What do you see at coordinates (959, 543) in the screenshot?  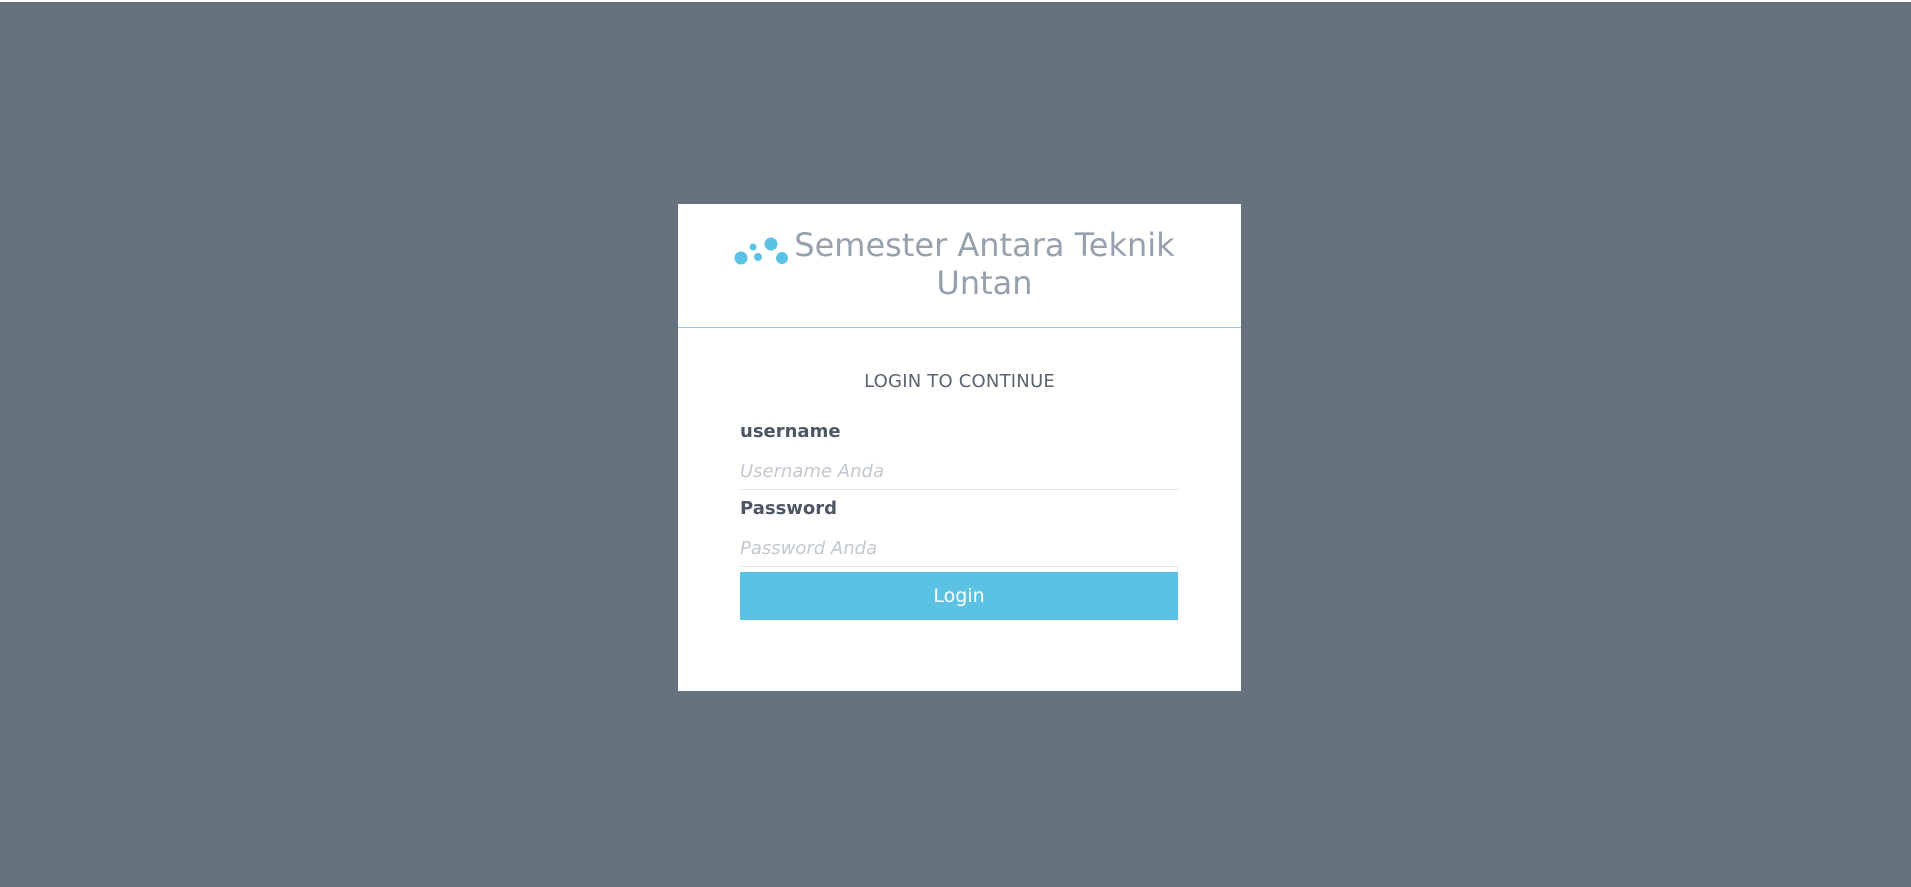 I see `password-input` at bounding box center [959, 543].